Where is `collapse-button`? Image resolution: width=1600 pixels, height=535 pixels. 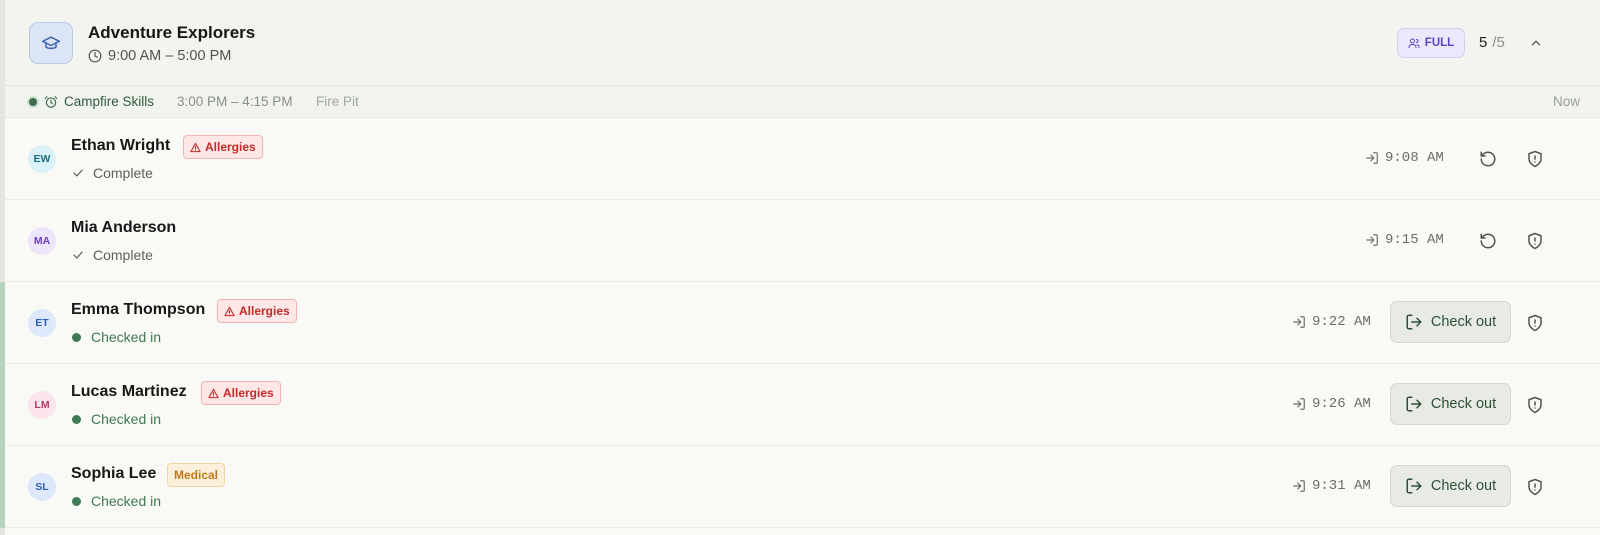
collapse-button is located at coordinates (1536, 43).